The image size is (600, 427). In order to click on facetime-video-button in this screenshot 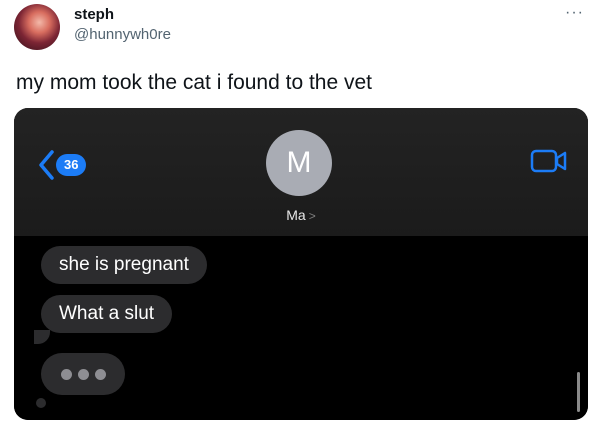, I will do `click(549, 163)`.